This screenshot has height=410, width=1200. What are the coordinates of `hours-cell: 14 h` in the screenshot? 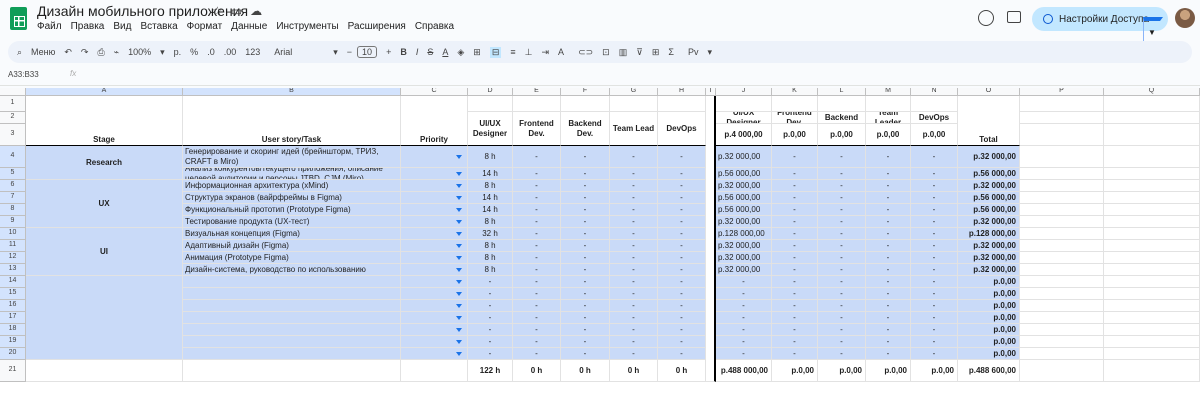 It's located at (490, 198).